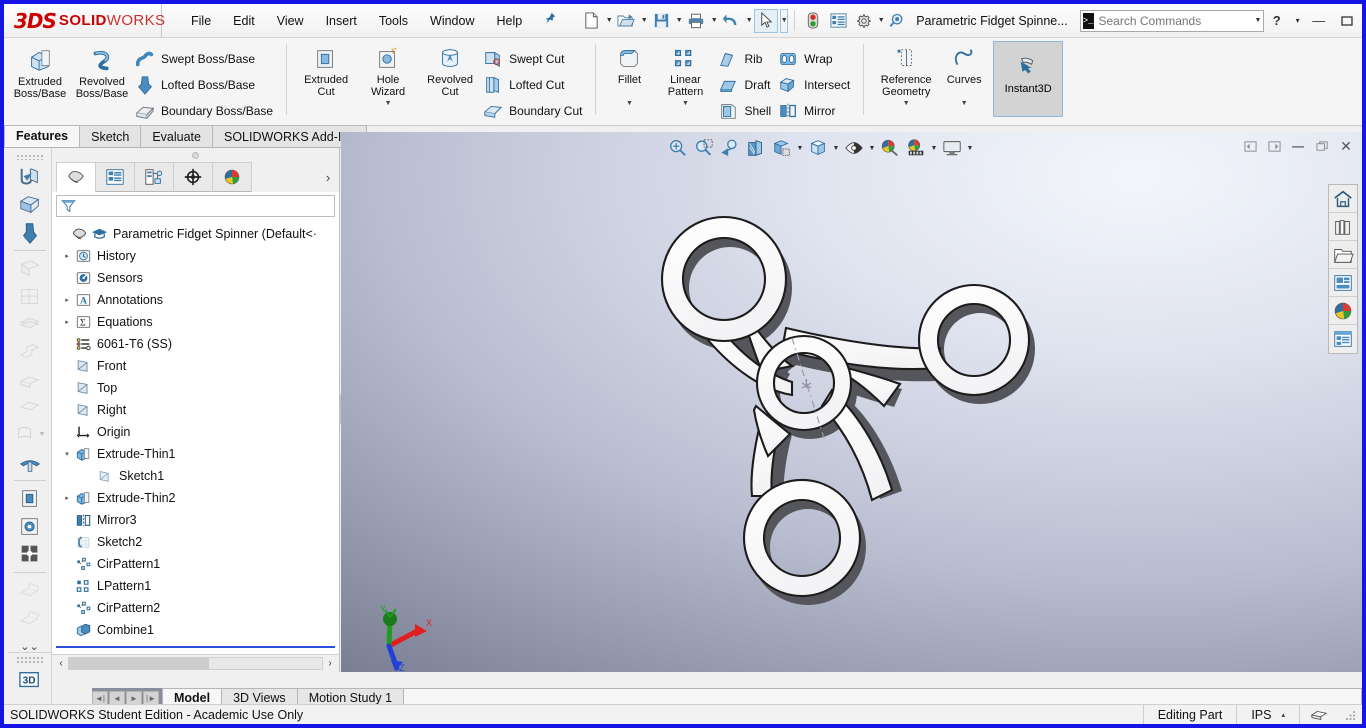 The image size is (1366, 728). I want to click on view-orientation-icon, so click(782, 148).